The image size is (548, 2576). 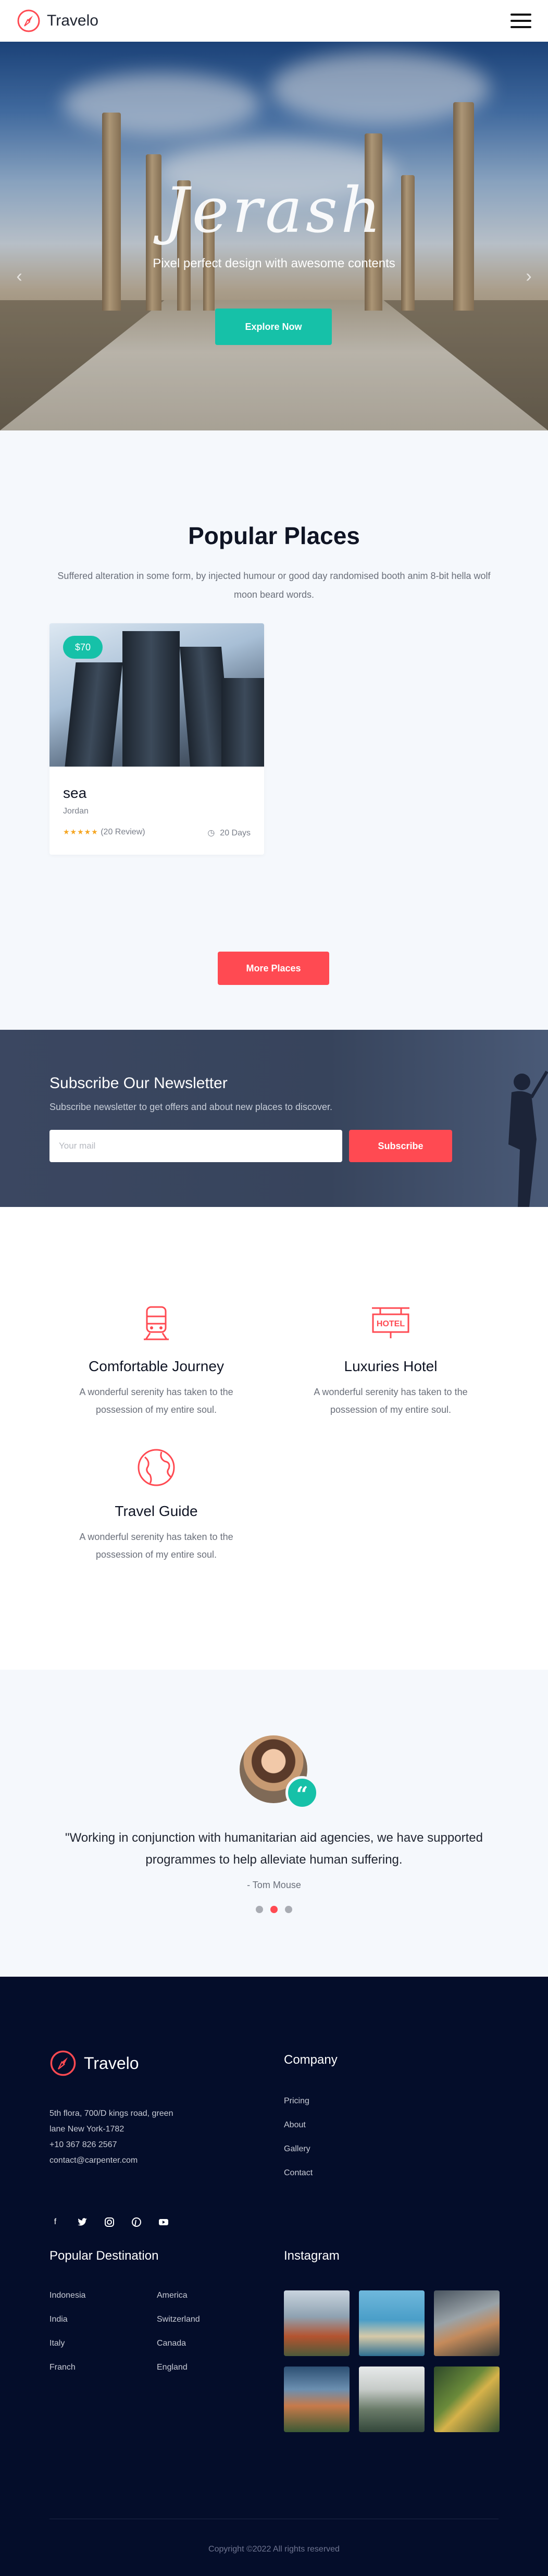 I want to click on feature-title: Travel Guide, so click(x=156, y=1511).